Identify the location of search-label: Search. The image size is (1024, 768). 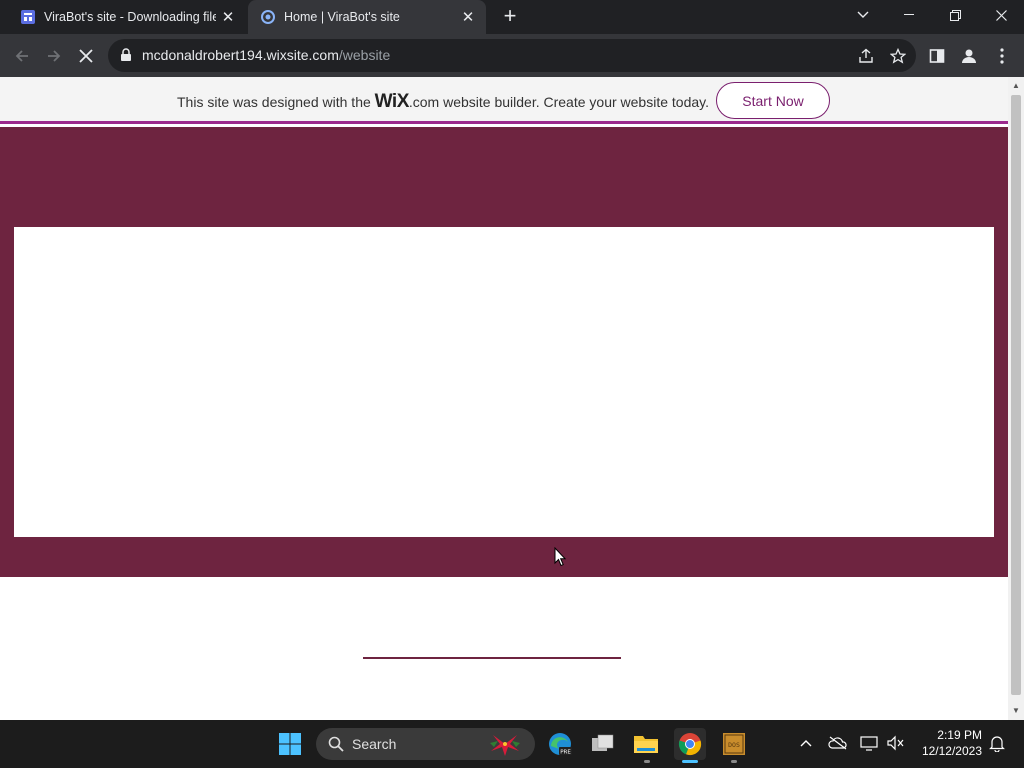
(374, 744).